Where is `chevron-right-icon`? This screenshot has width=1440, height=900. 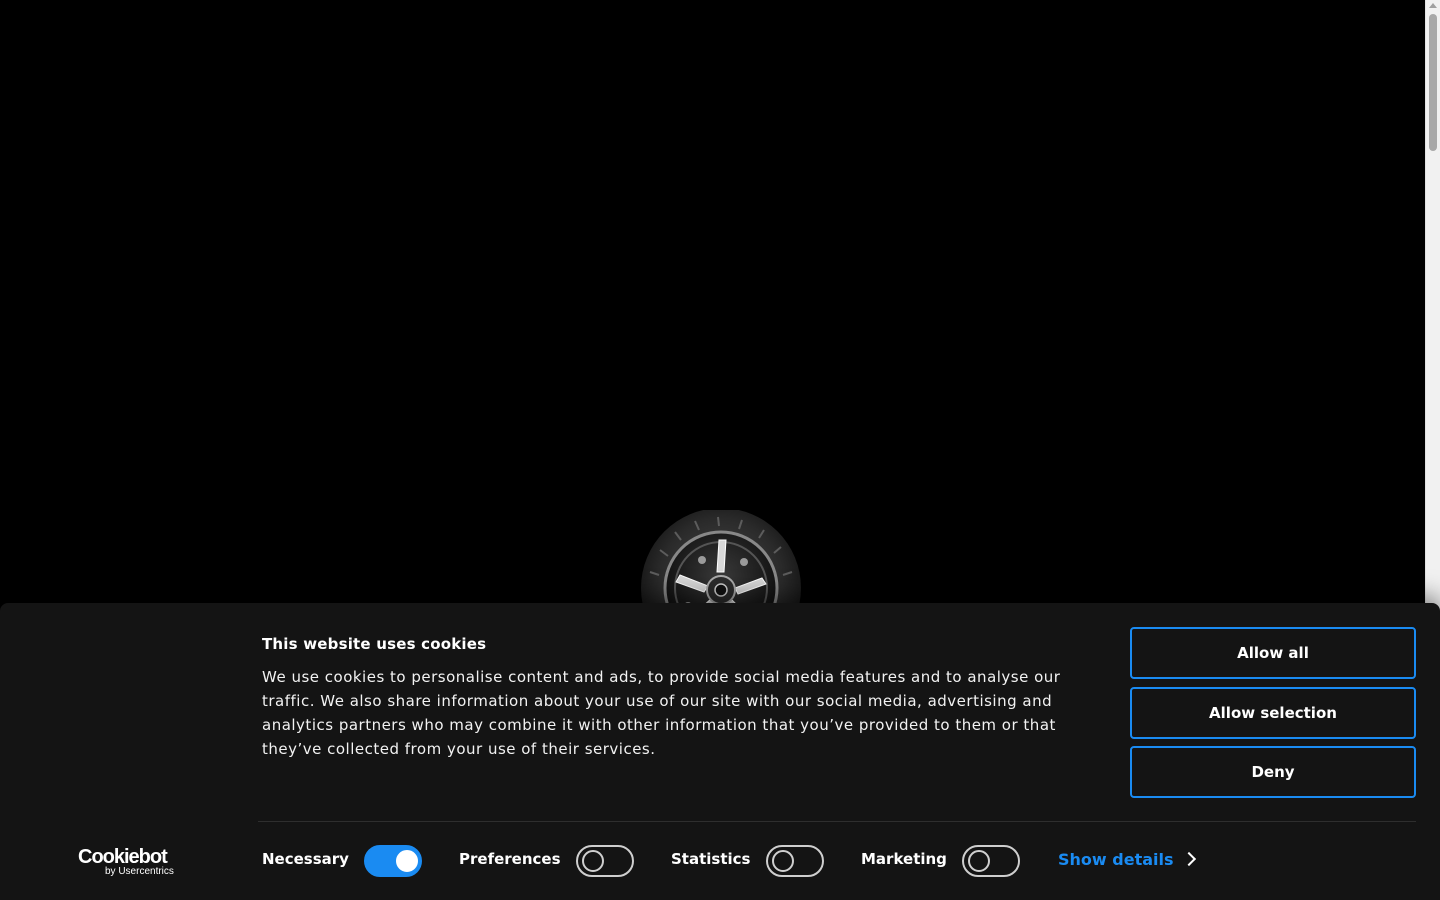 chevron-right-icon is located at coordinates (1189, 859).